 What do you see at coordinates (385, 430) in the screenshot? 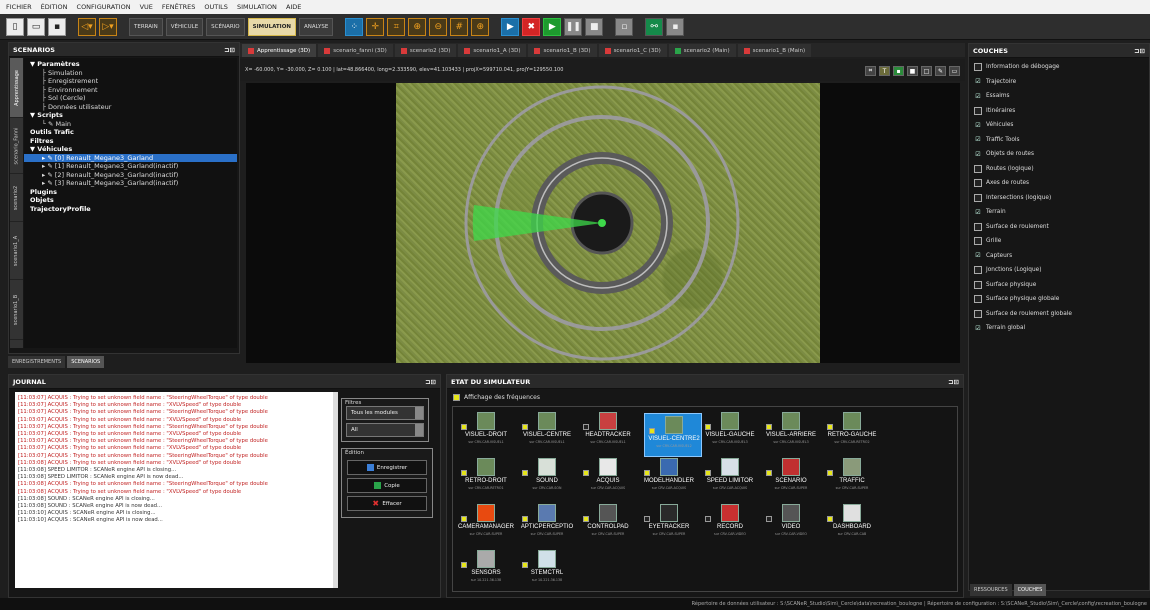
I see `level-filter-select: All` at bounding box center [385, 430].